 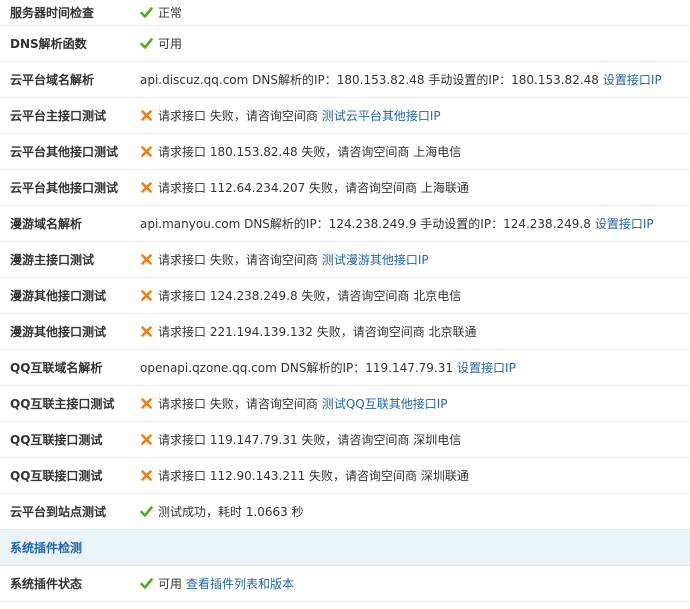 I want to click on row-text: 请求接口 124.238.249.8 失败，请咨询空间商 北京电信, so click(x=310, y=296).